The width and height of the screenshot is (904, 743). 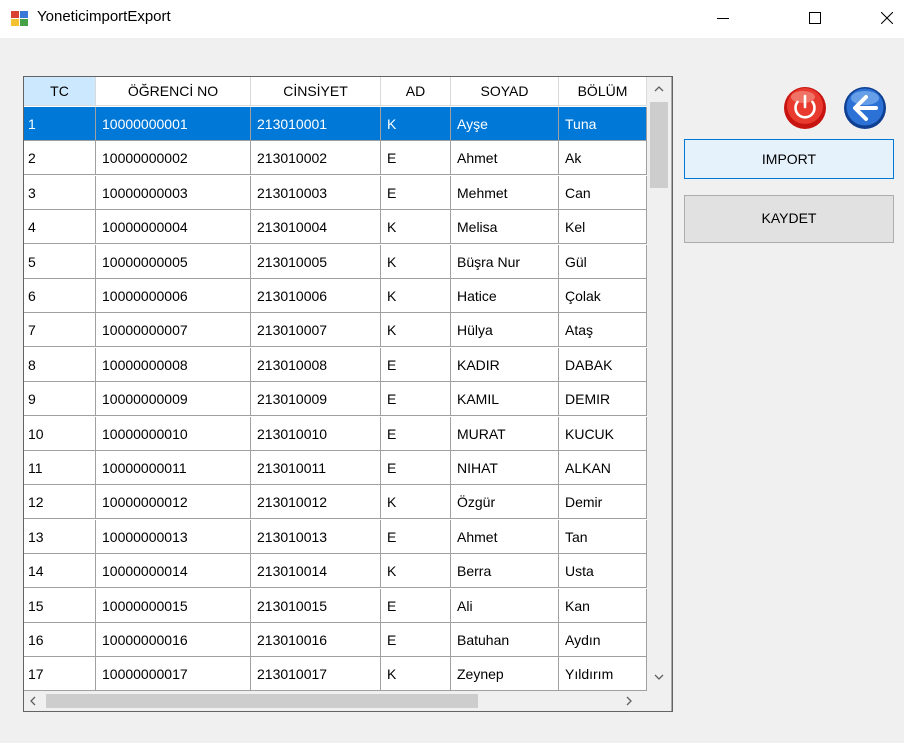 I want to click on table-cell: Tuna, so click(x=603, y=124).